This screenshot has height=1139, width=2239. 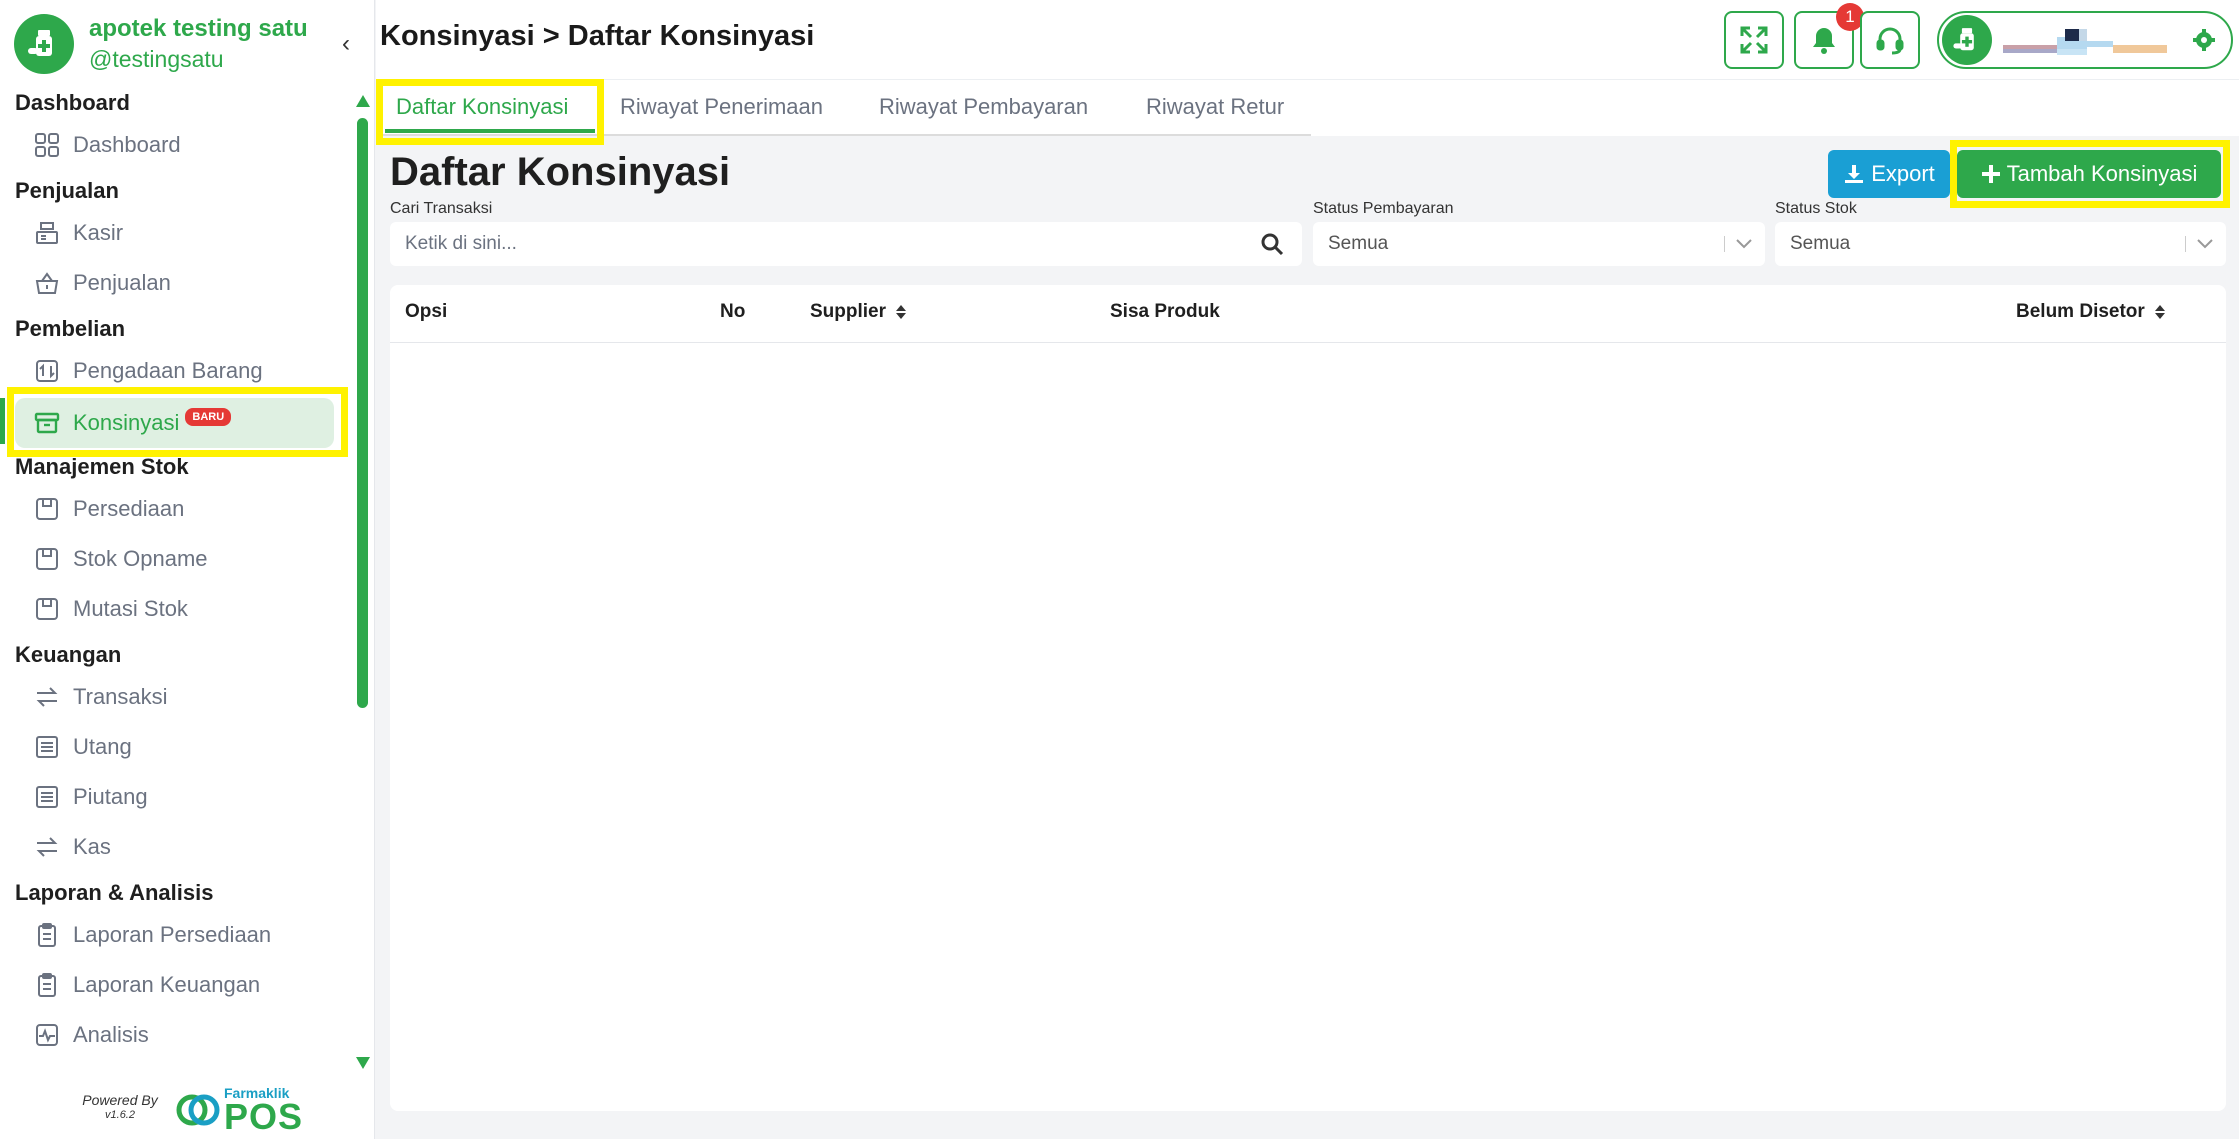 I want to click on sidebar-item-pengadaan-barang: Pengadaan Barang, so click(x=176, y=371).